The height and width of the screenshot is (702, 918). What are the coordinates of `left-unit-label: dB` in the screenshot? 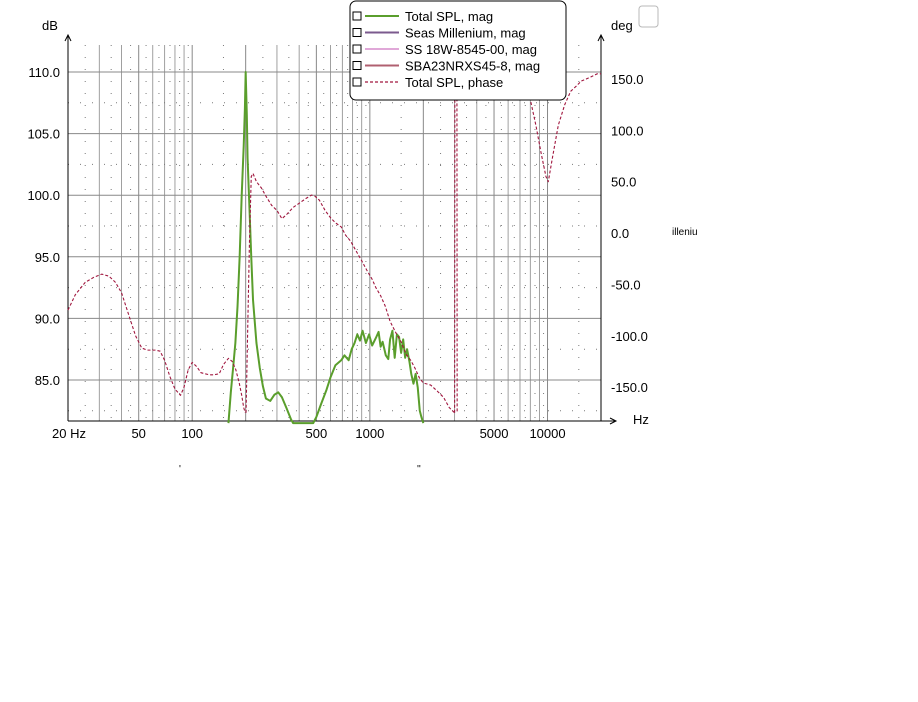 It's located at (50, 25).